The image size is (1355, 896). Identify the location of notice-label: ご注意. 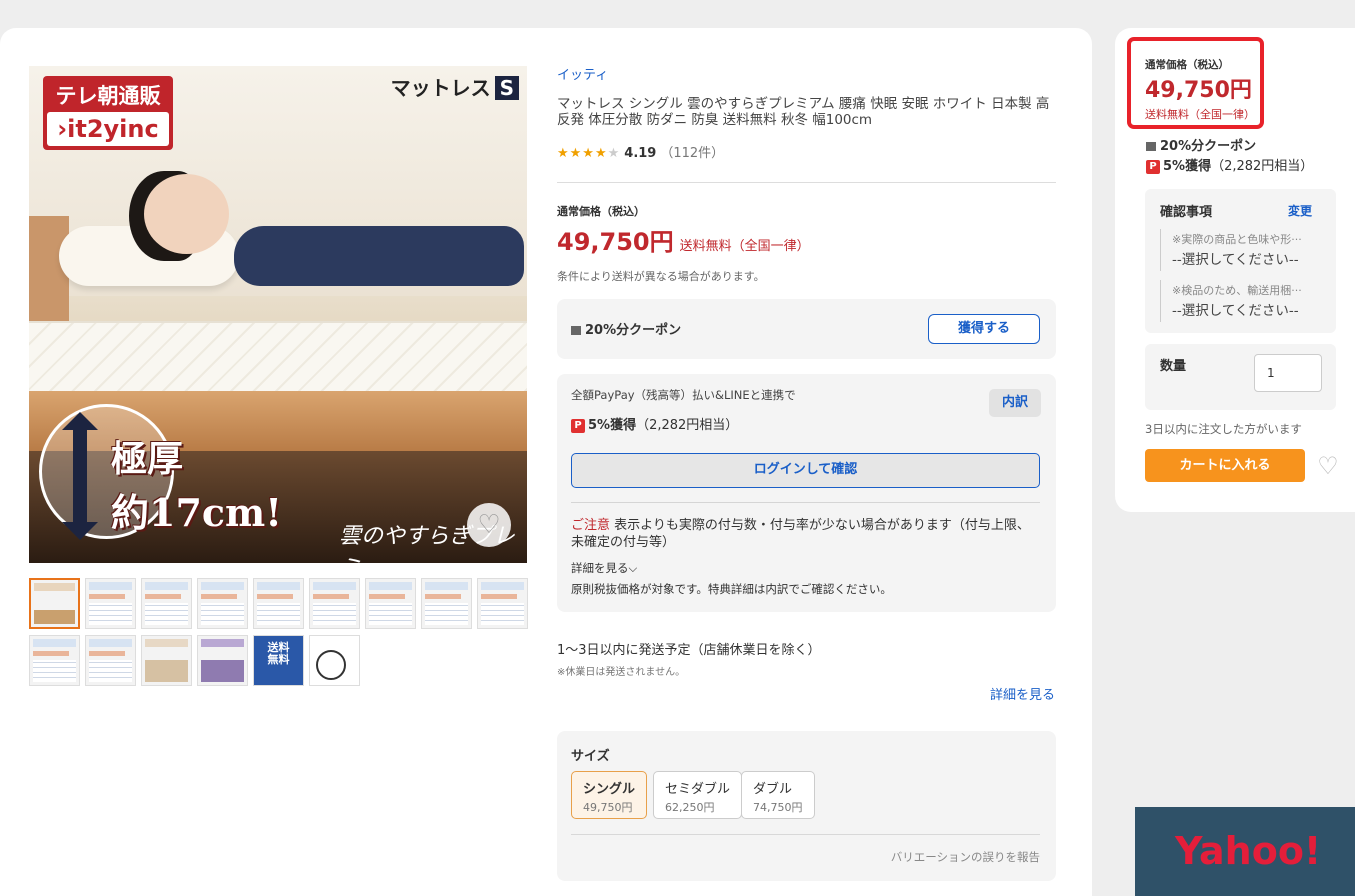
(591, 525).